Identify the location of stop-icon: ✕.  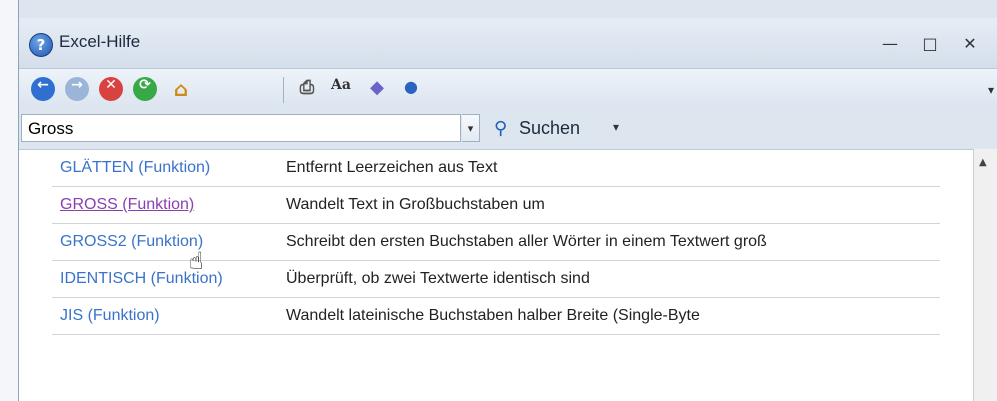
(111, 89).